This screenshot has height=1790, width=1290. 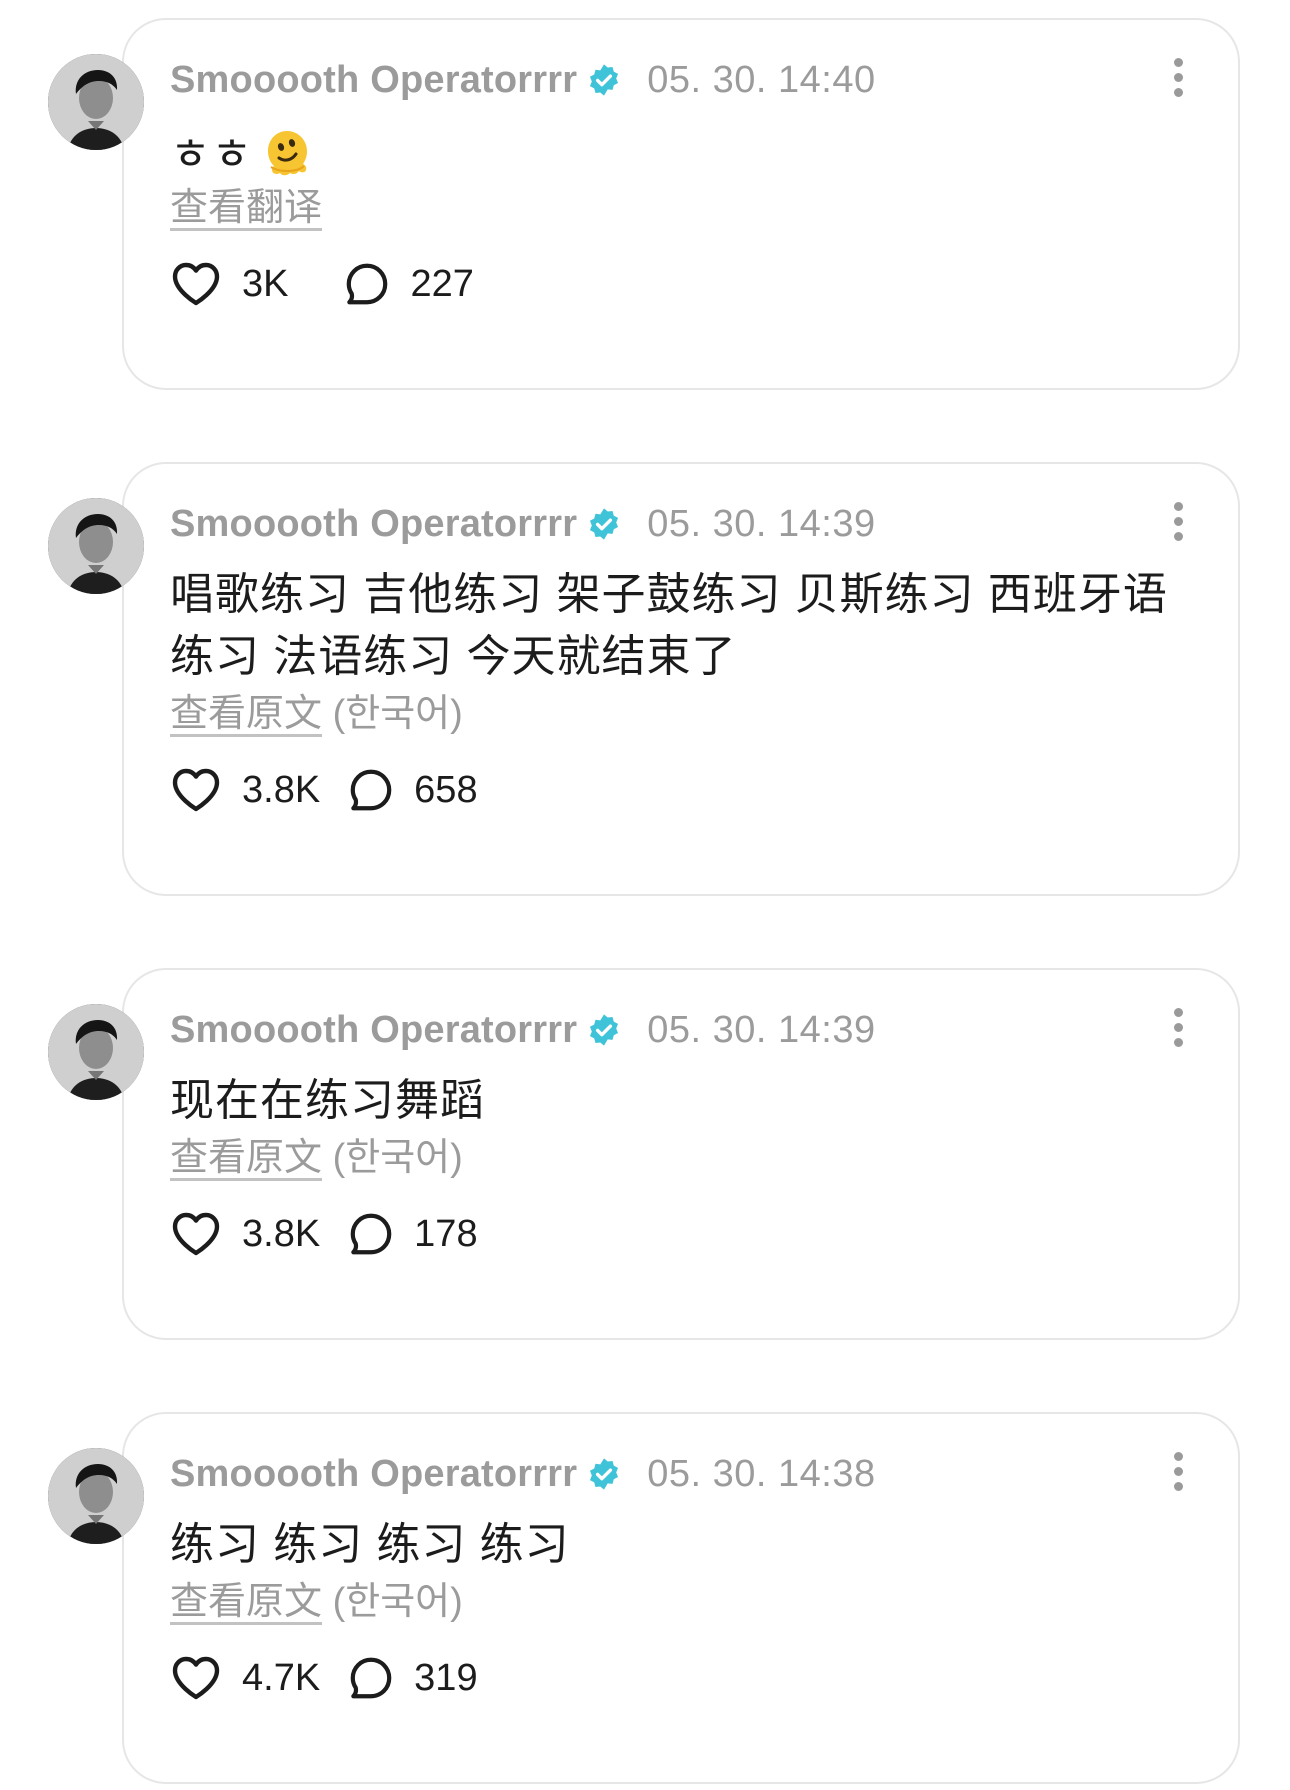 What do you see at coordinates (669, 594) in the screenshot?
I see `content-line: 唱歌练习 吉他练习 架子鼓练习 贝斯练习 西班牙语` at bounding box center [669, 594].